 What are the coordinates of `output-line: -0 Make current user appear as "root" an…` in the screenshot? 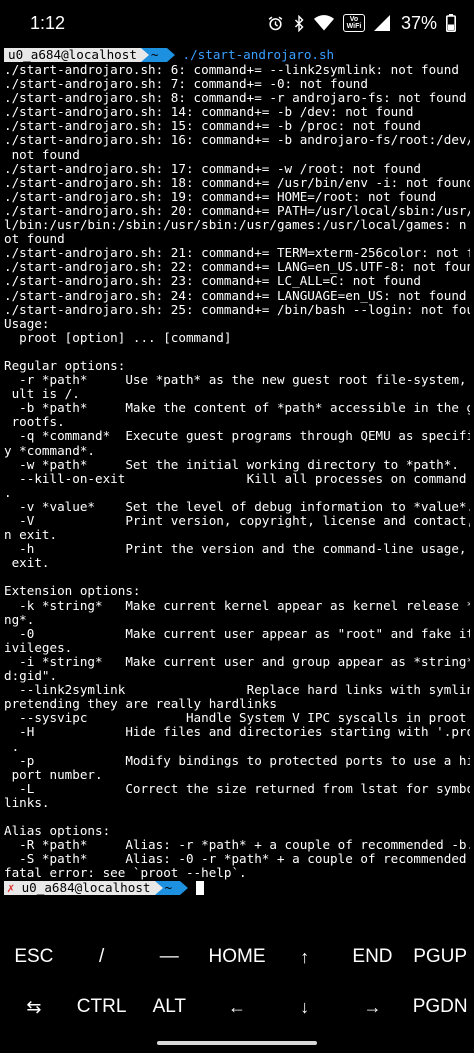 It's located at (237, 633).